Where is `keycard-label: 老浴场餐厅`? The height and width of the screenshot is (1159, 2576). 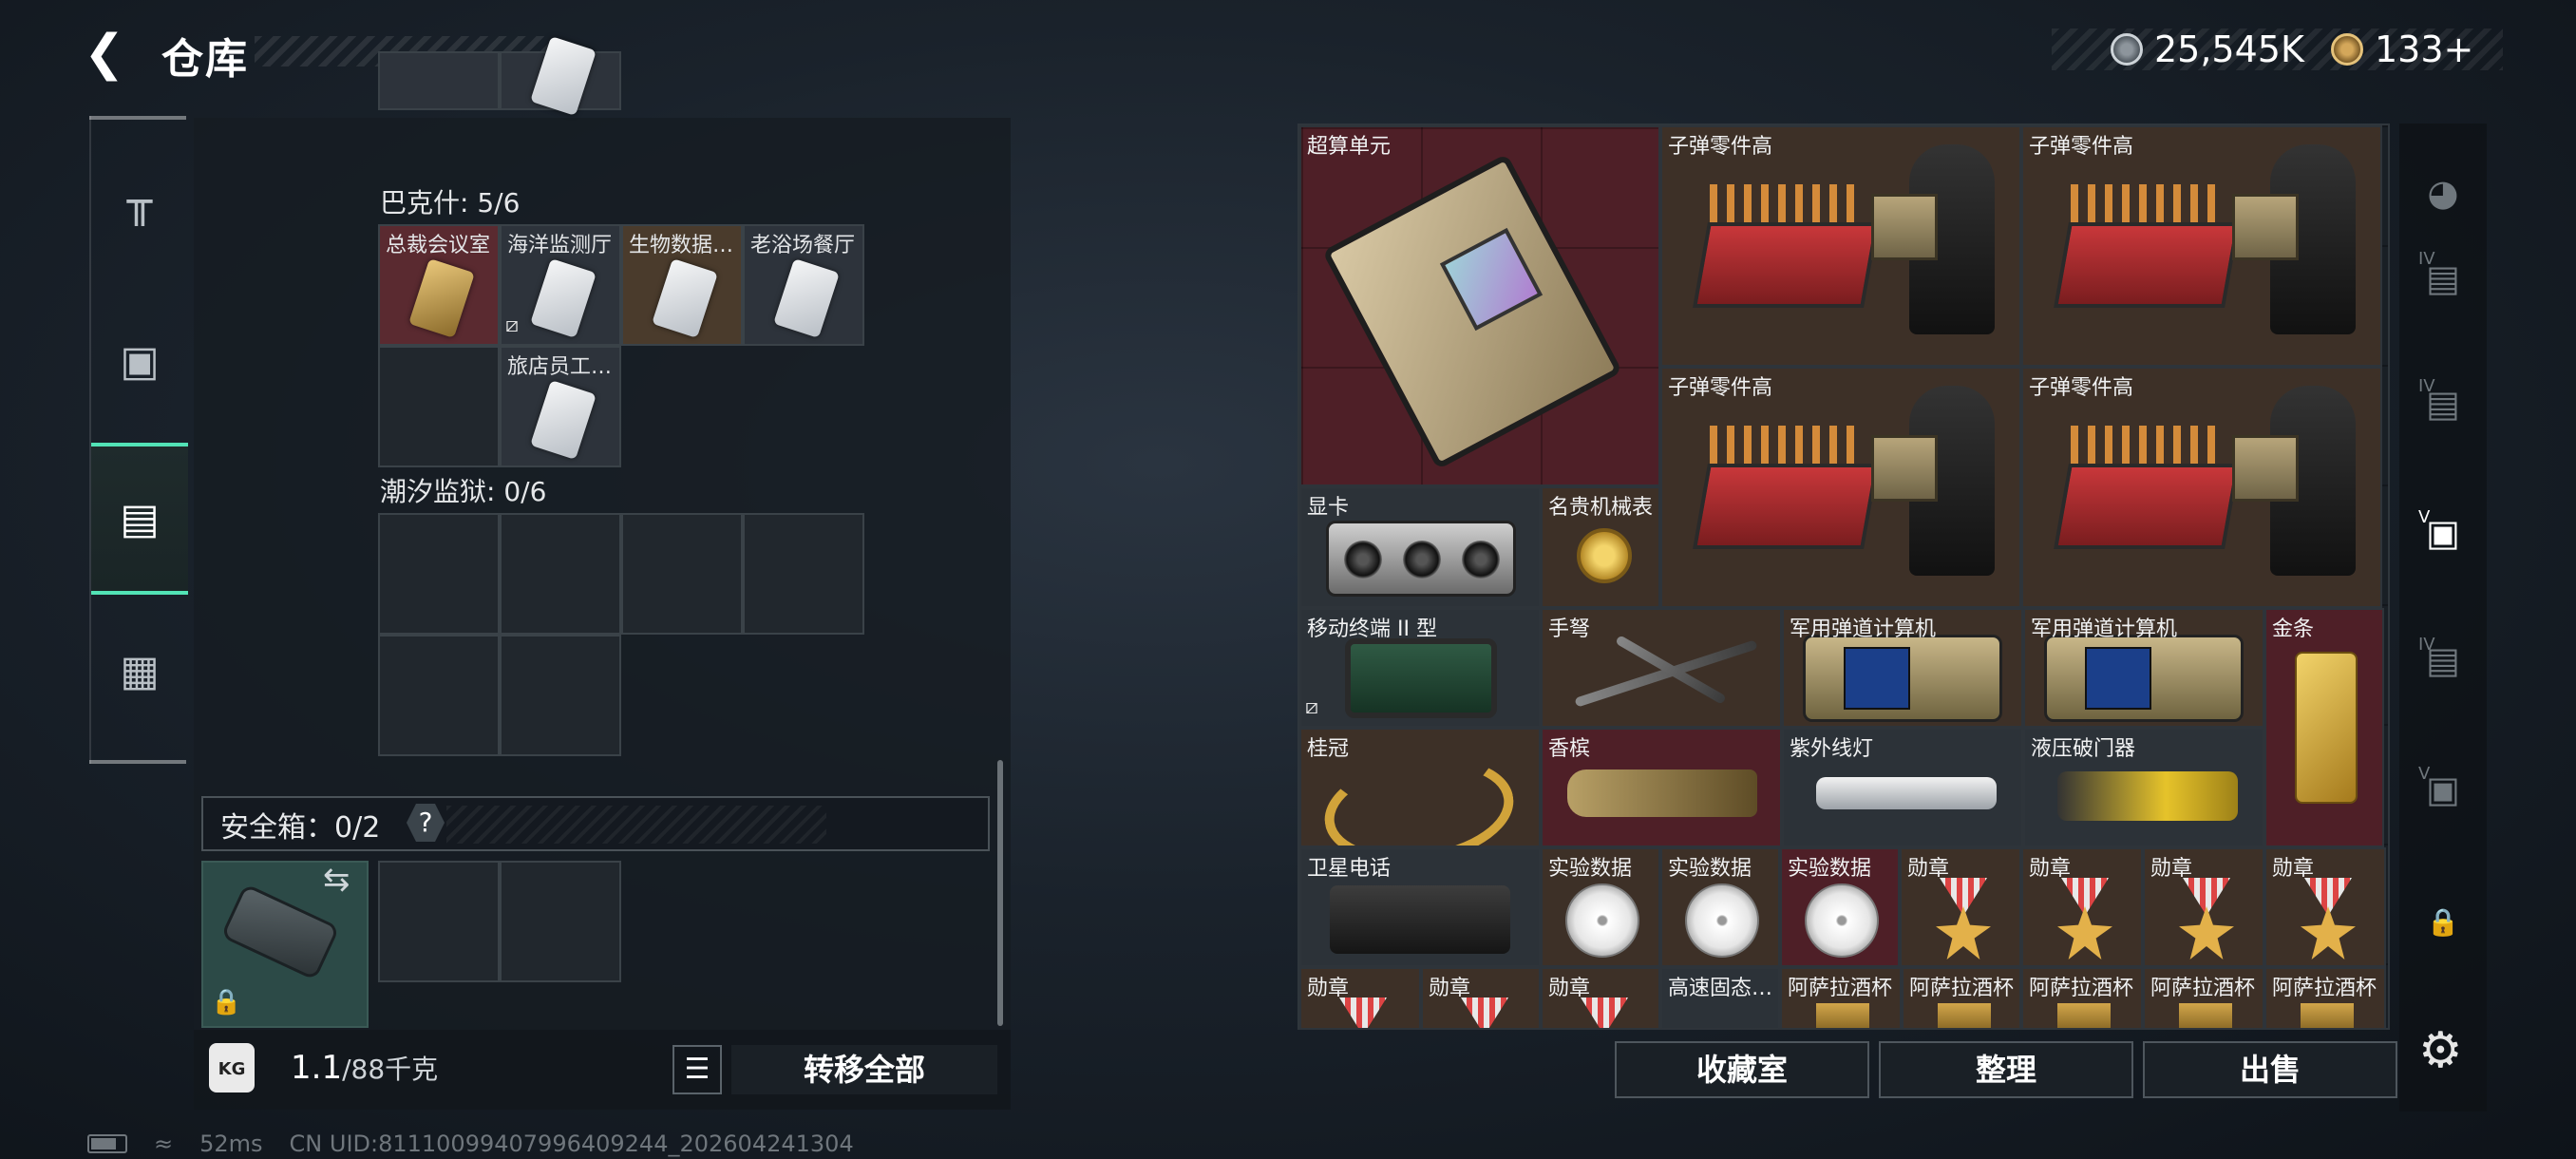
keycard-label: 老浴场餐厅 is located at coordinates (803, 245).